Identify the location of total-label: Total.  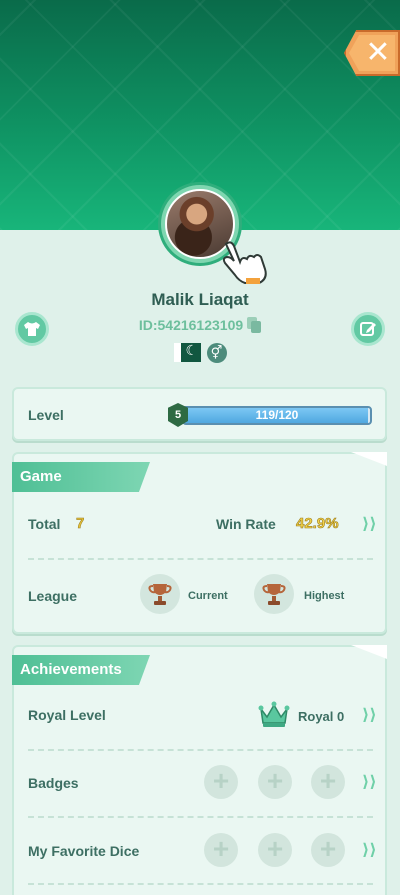
(44, 524).